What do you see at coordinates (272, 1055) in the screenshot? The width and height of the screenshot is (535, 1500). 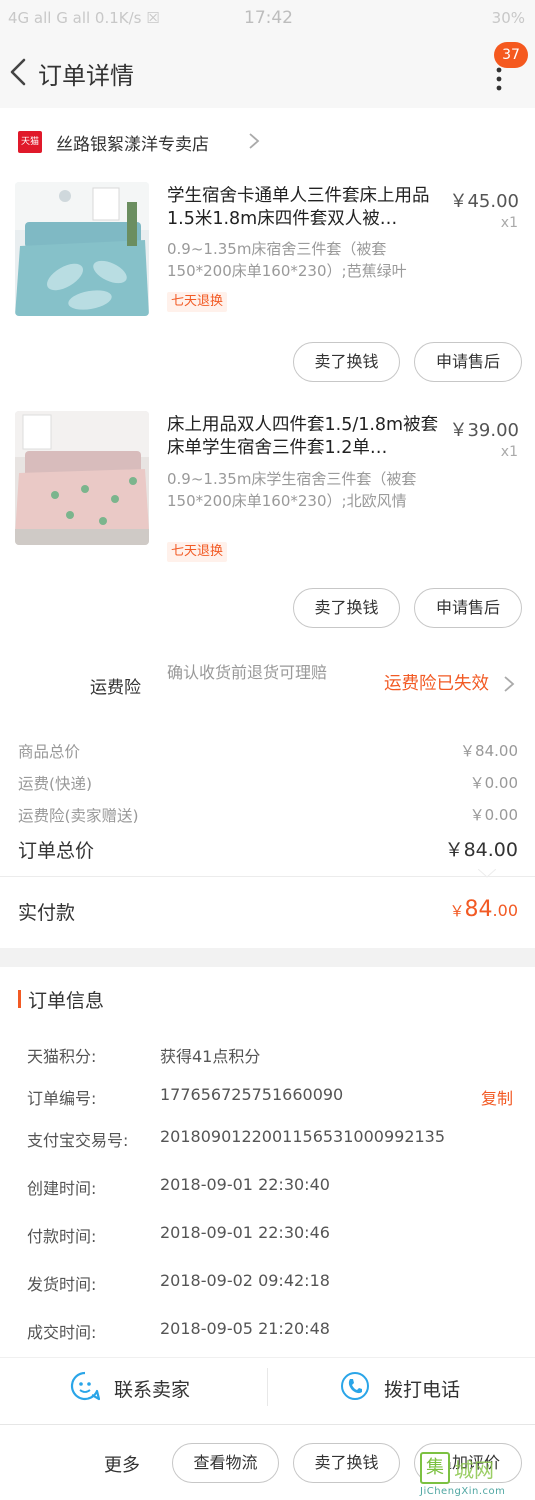 I see `info-row-points: 天猫积分: 获得41点积分` at bounding box center [272, 1055].